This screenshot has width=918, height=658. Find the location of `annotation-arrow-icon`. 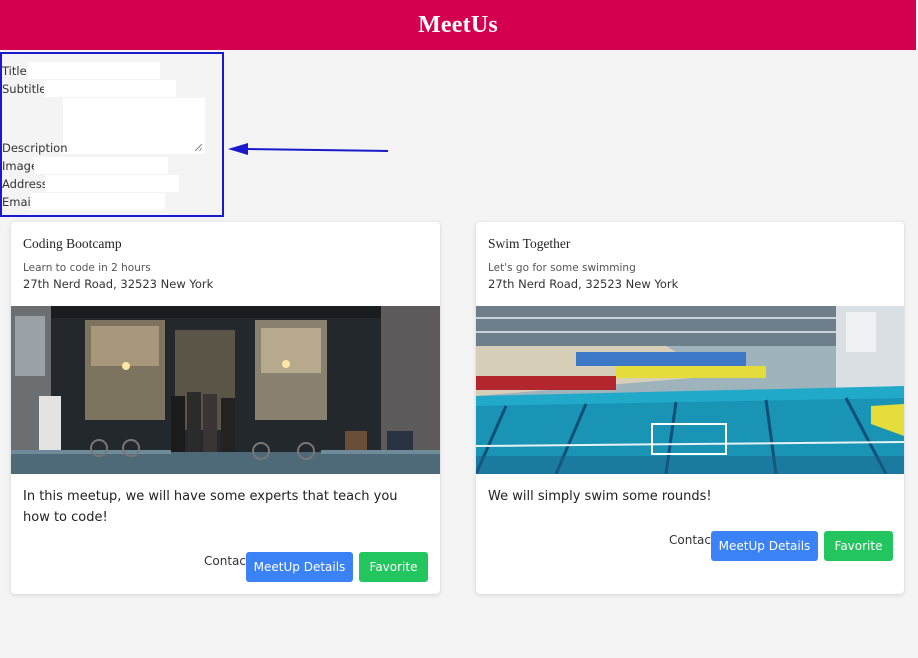

annotation-arrow-icon is located at coordinates (308, 149).